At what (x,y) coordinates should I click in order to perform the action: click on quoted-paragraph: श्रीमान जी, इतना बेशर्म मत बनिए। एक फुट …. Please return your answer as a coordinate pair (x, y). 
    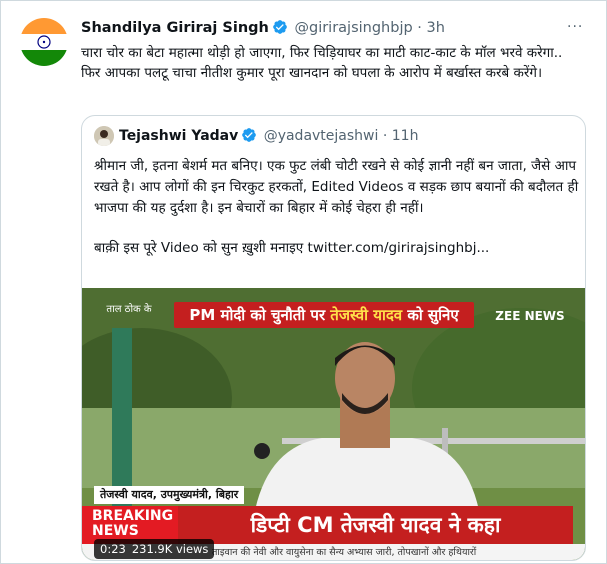
    Looking at the image, I should click on (336, 187).